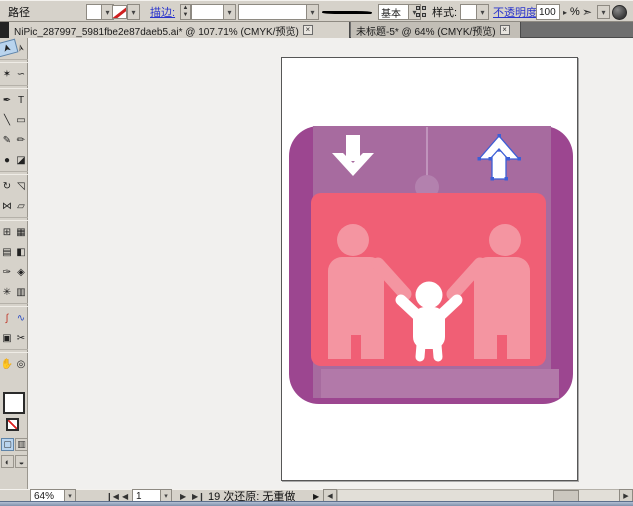  I want to click on spinner-up-icon: ▲, so click(186, 8).